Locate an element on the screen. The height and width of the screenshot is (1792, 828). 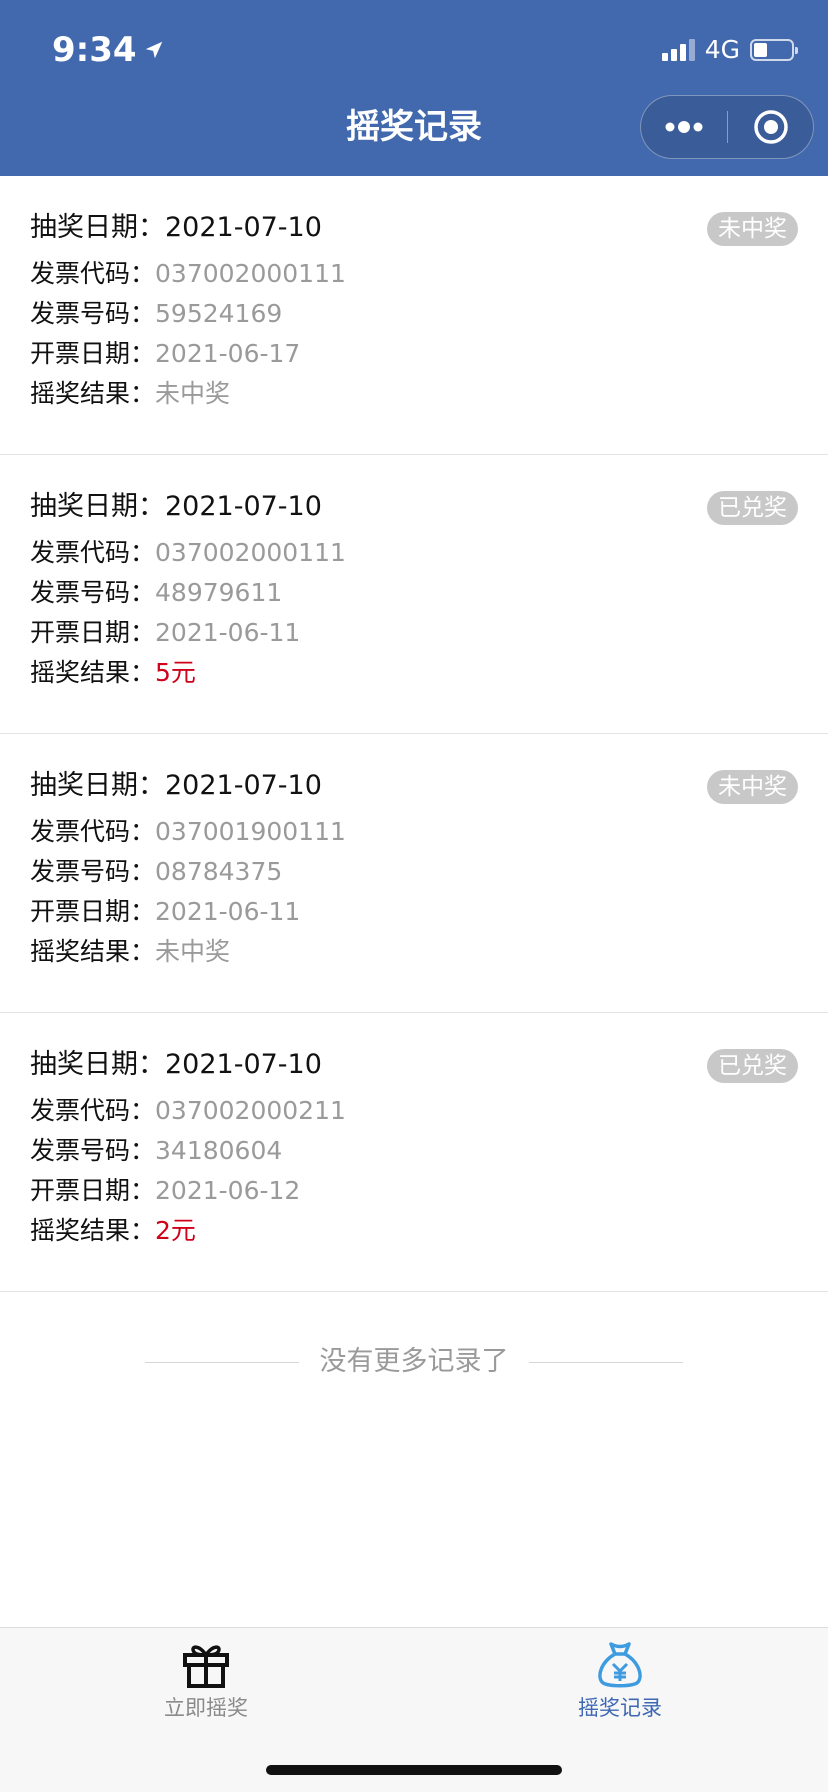
divider-line-right is located at coordinates (606, 1362).